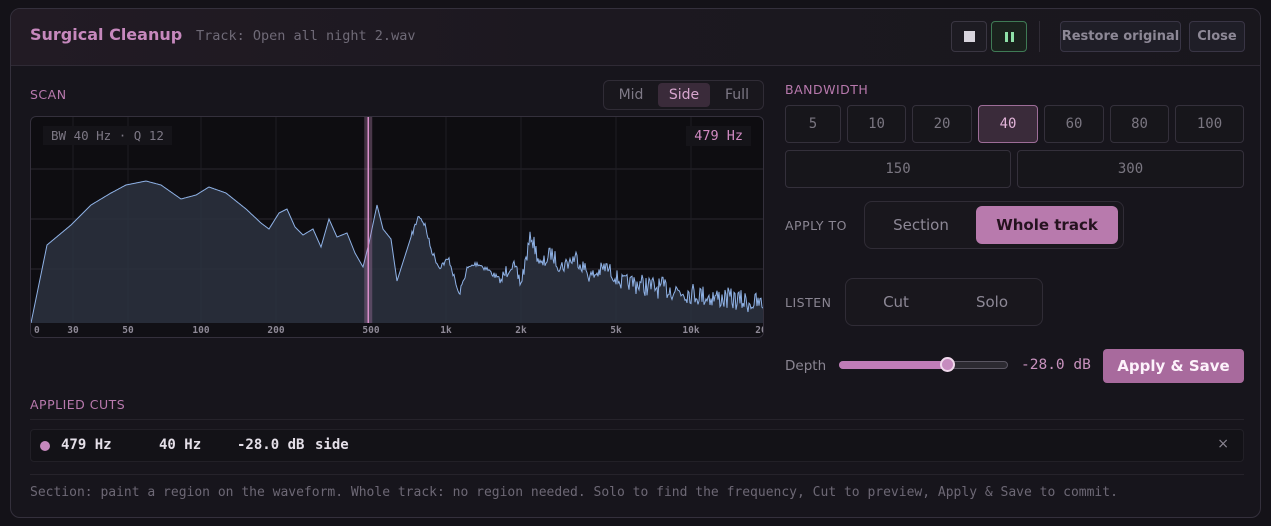  I want to click on bandwidth-20: 20, so click(942, 124).